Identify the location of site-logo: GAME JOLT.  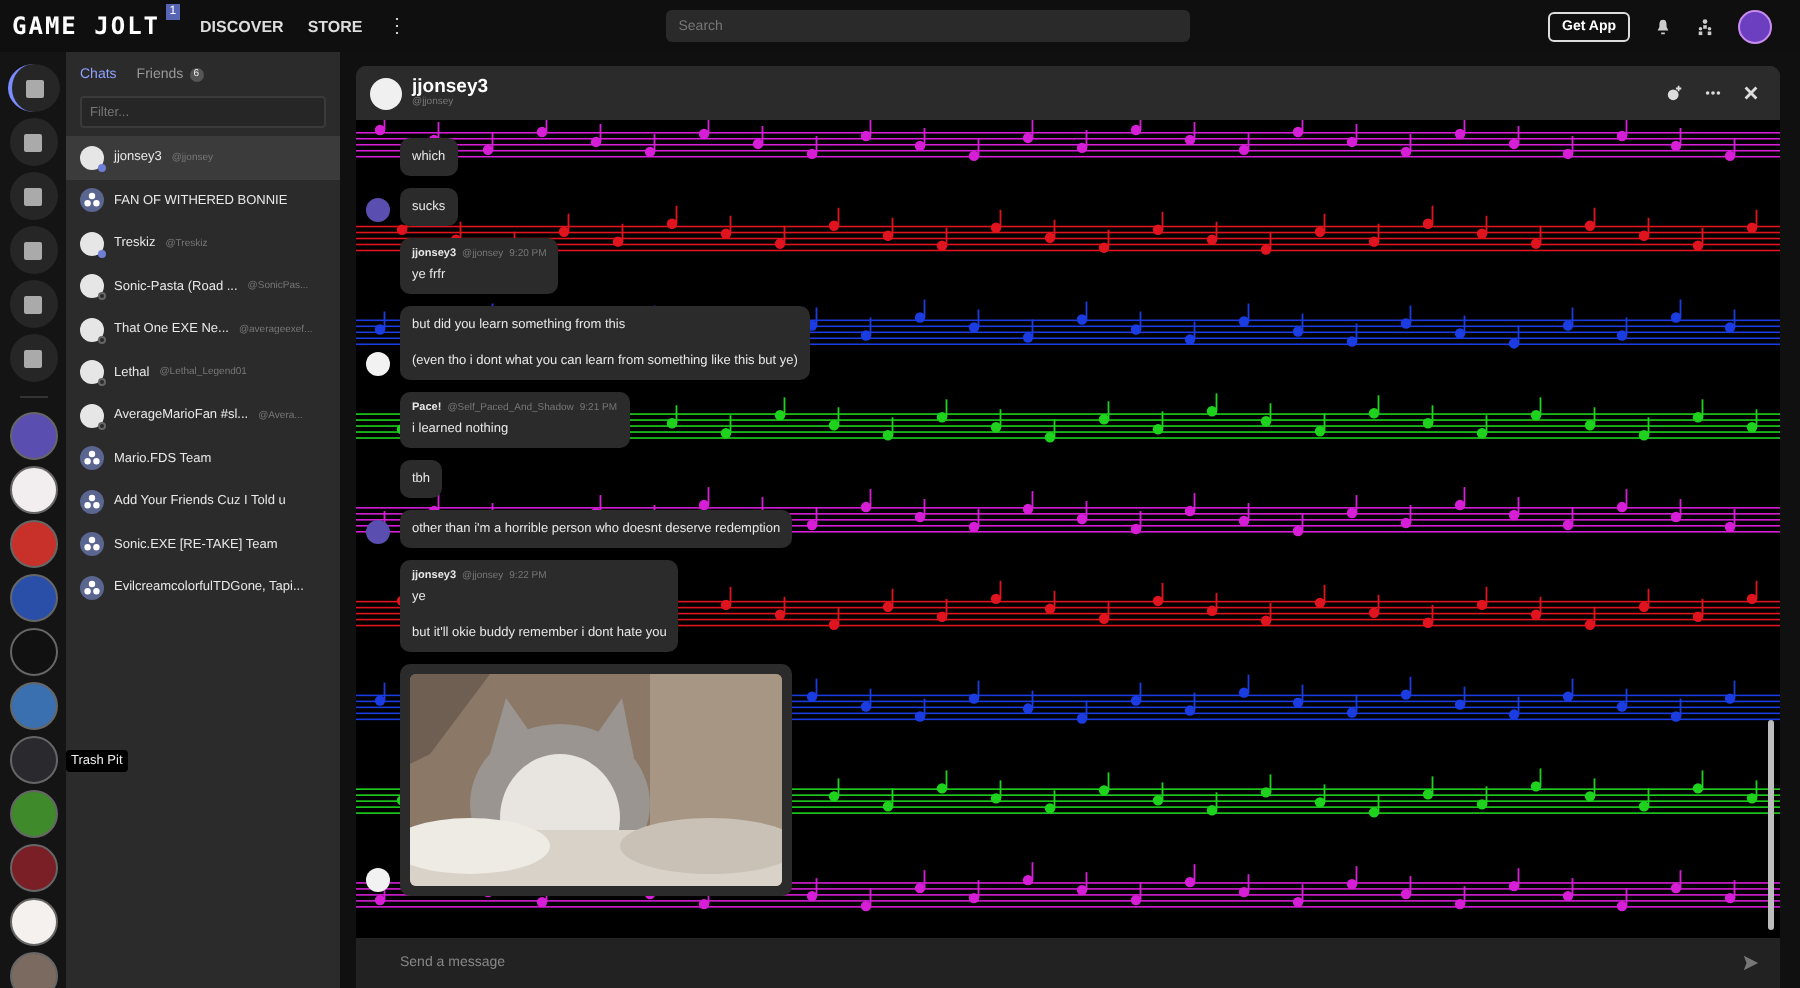
(86, 26).